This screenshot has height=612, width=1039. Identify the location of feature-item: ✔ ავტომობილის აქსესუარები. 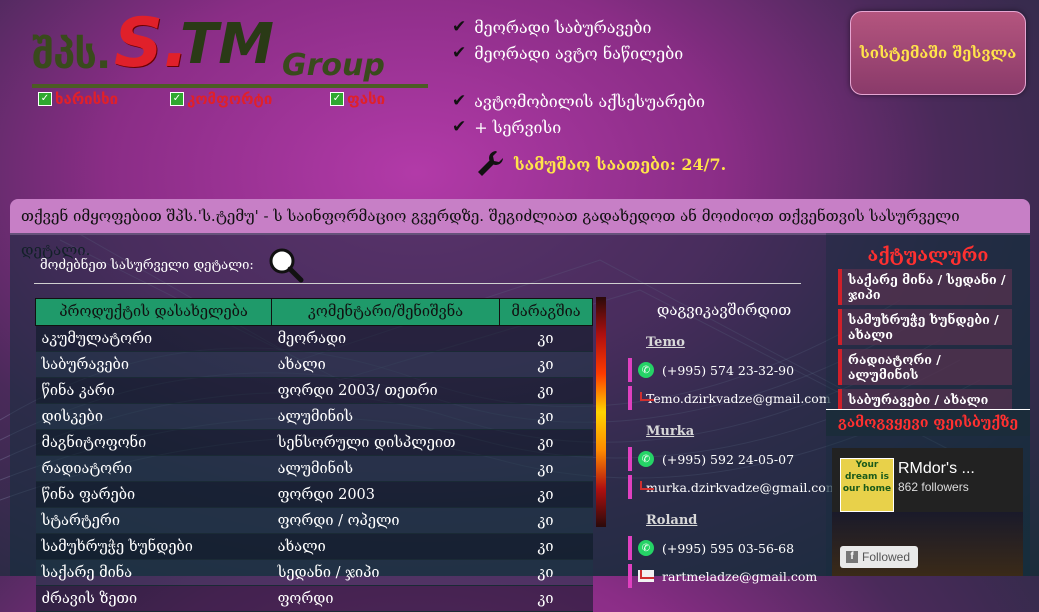
(578, 101).